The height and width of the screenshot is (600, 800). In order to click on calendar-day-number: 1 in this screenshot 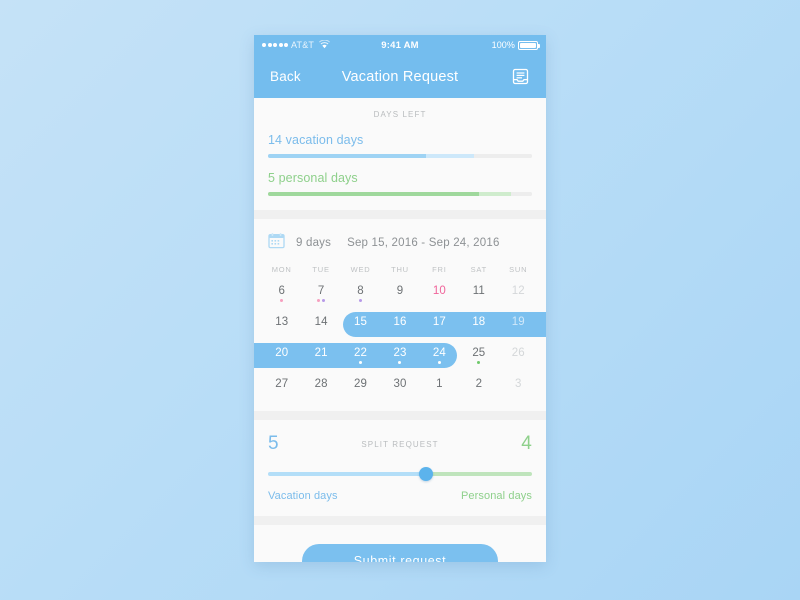, I will do `click(439, 383)`.